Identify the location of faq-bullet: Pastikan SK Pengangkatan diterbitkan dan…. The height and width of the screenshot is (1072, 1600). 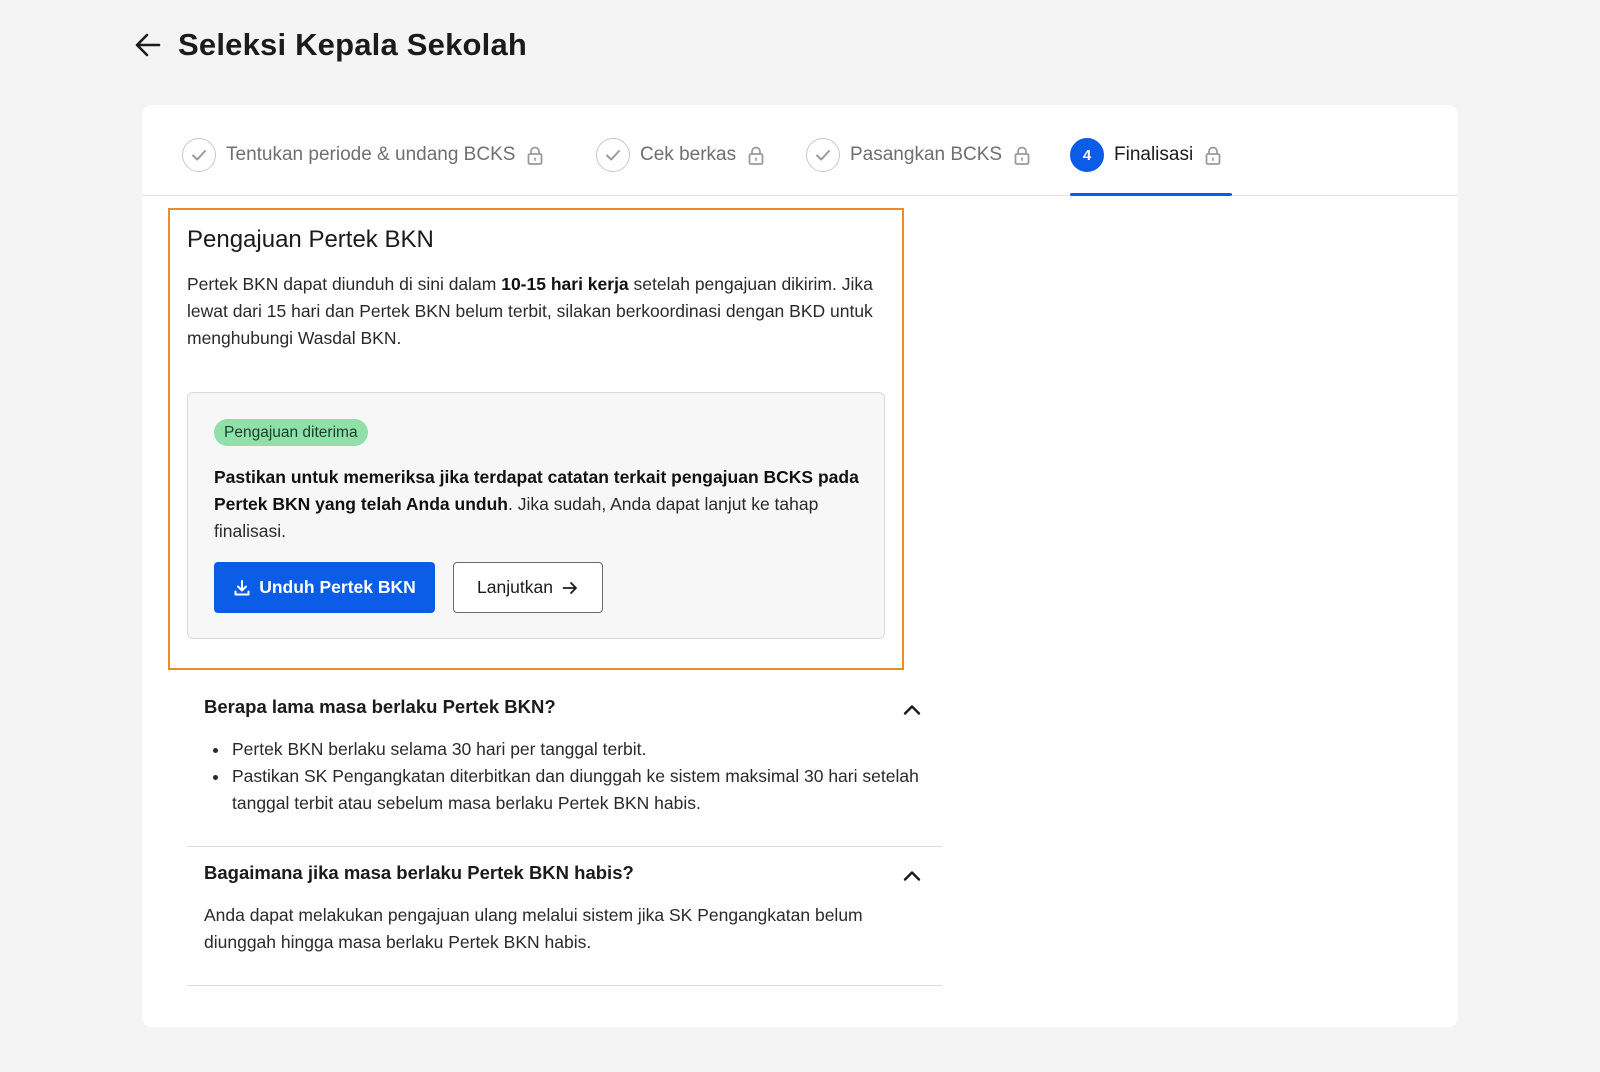
(580, 790).